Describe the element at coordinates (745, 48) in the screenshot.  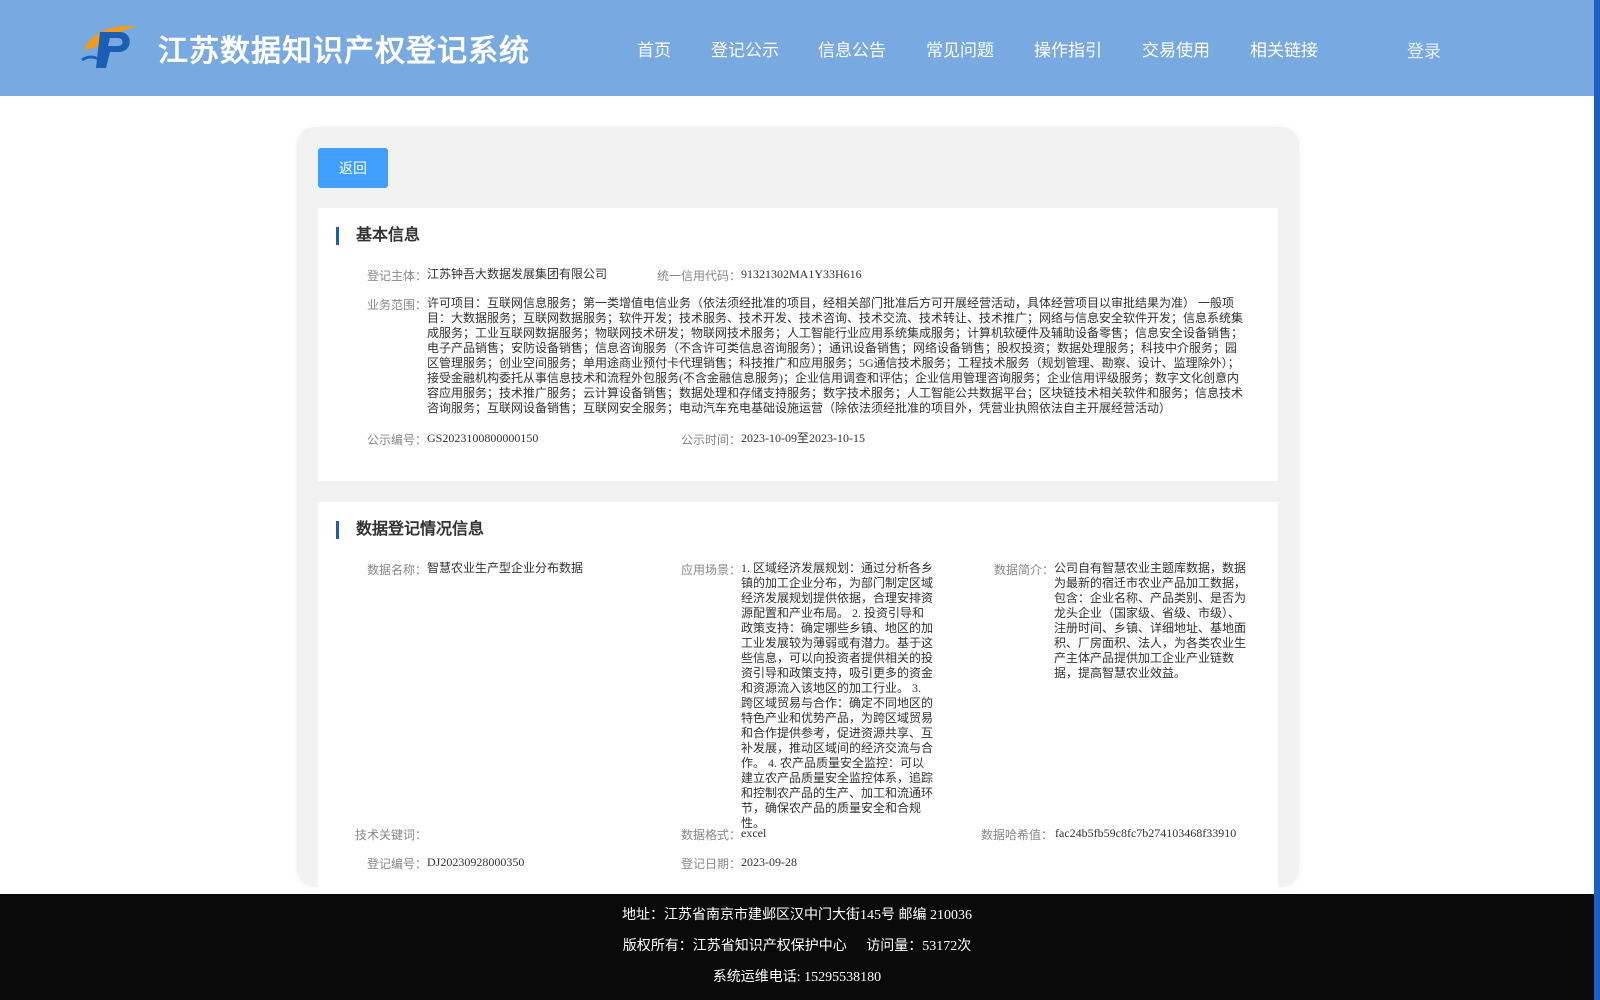
I see `nav-registration-publicity: 登记公示` at that location.